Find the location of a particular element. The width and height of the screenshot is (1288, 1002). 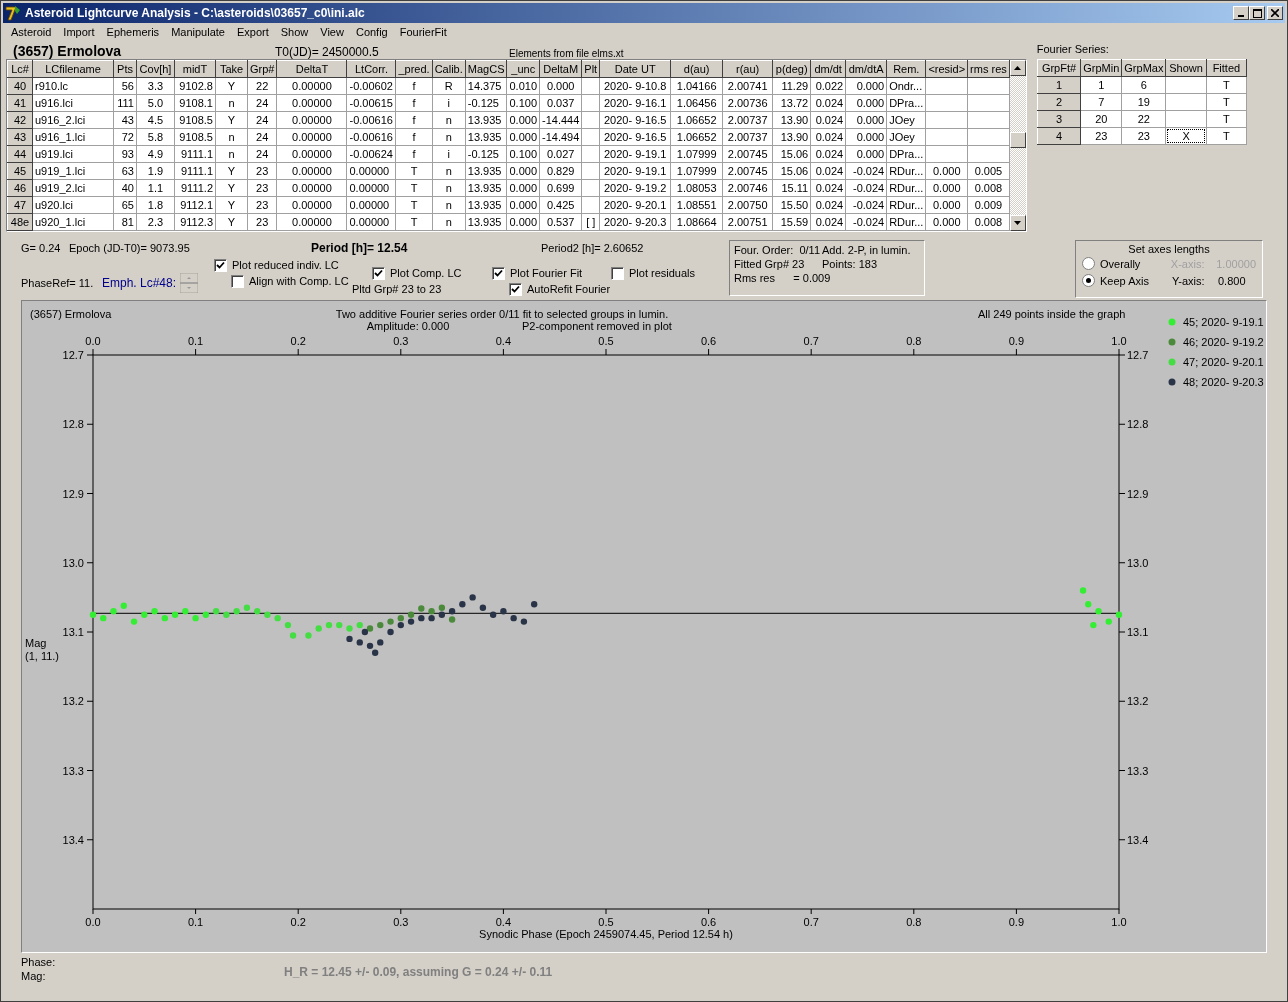

column-header: Grp# is located at coordinates (262, 69).